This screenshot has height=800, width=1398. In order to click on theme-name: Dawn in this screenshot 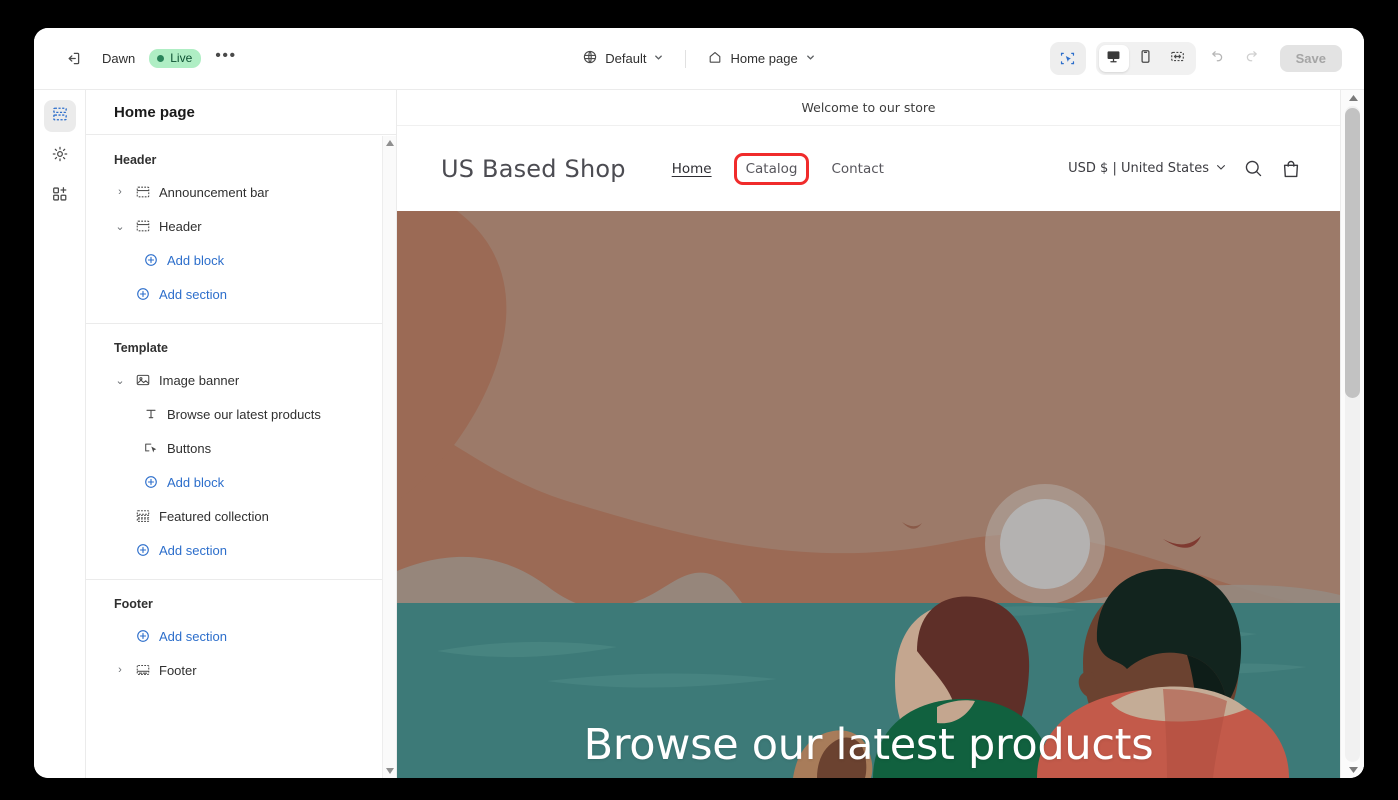, I will do `click(118, 58)`.